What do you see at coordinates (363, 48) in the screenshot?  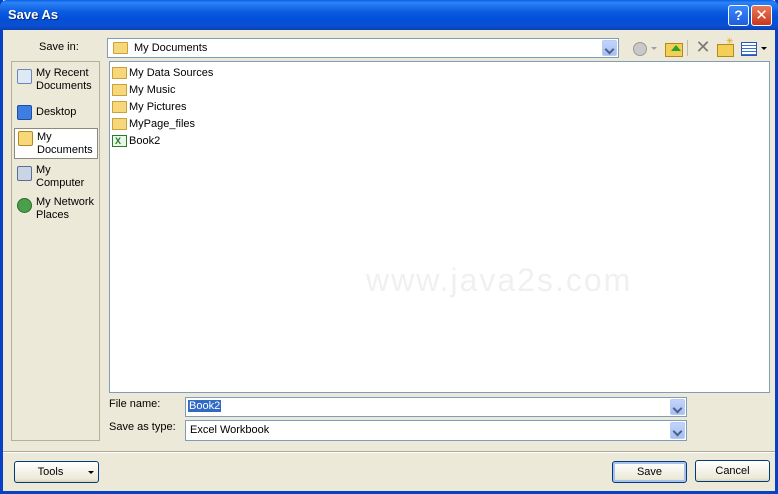 I see `save-in-dropdown: My Documents` at bounding box center [363, 48].